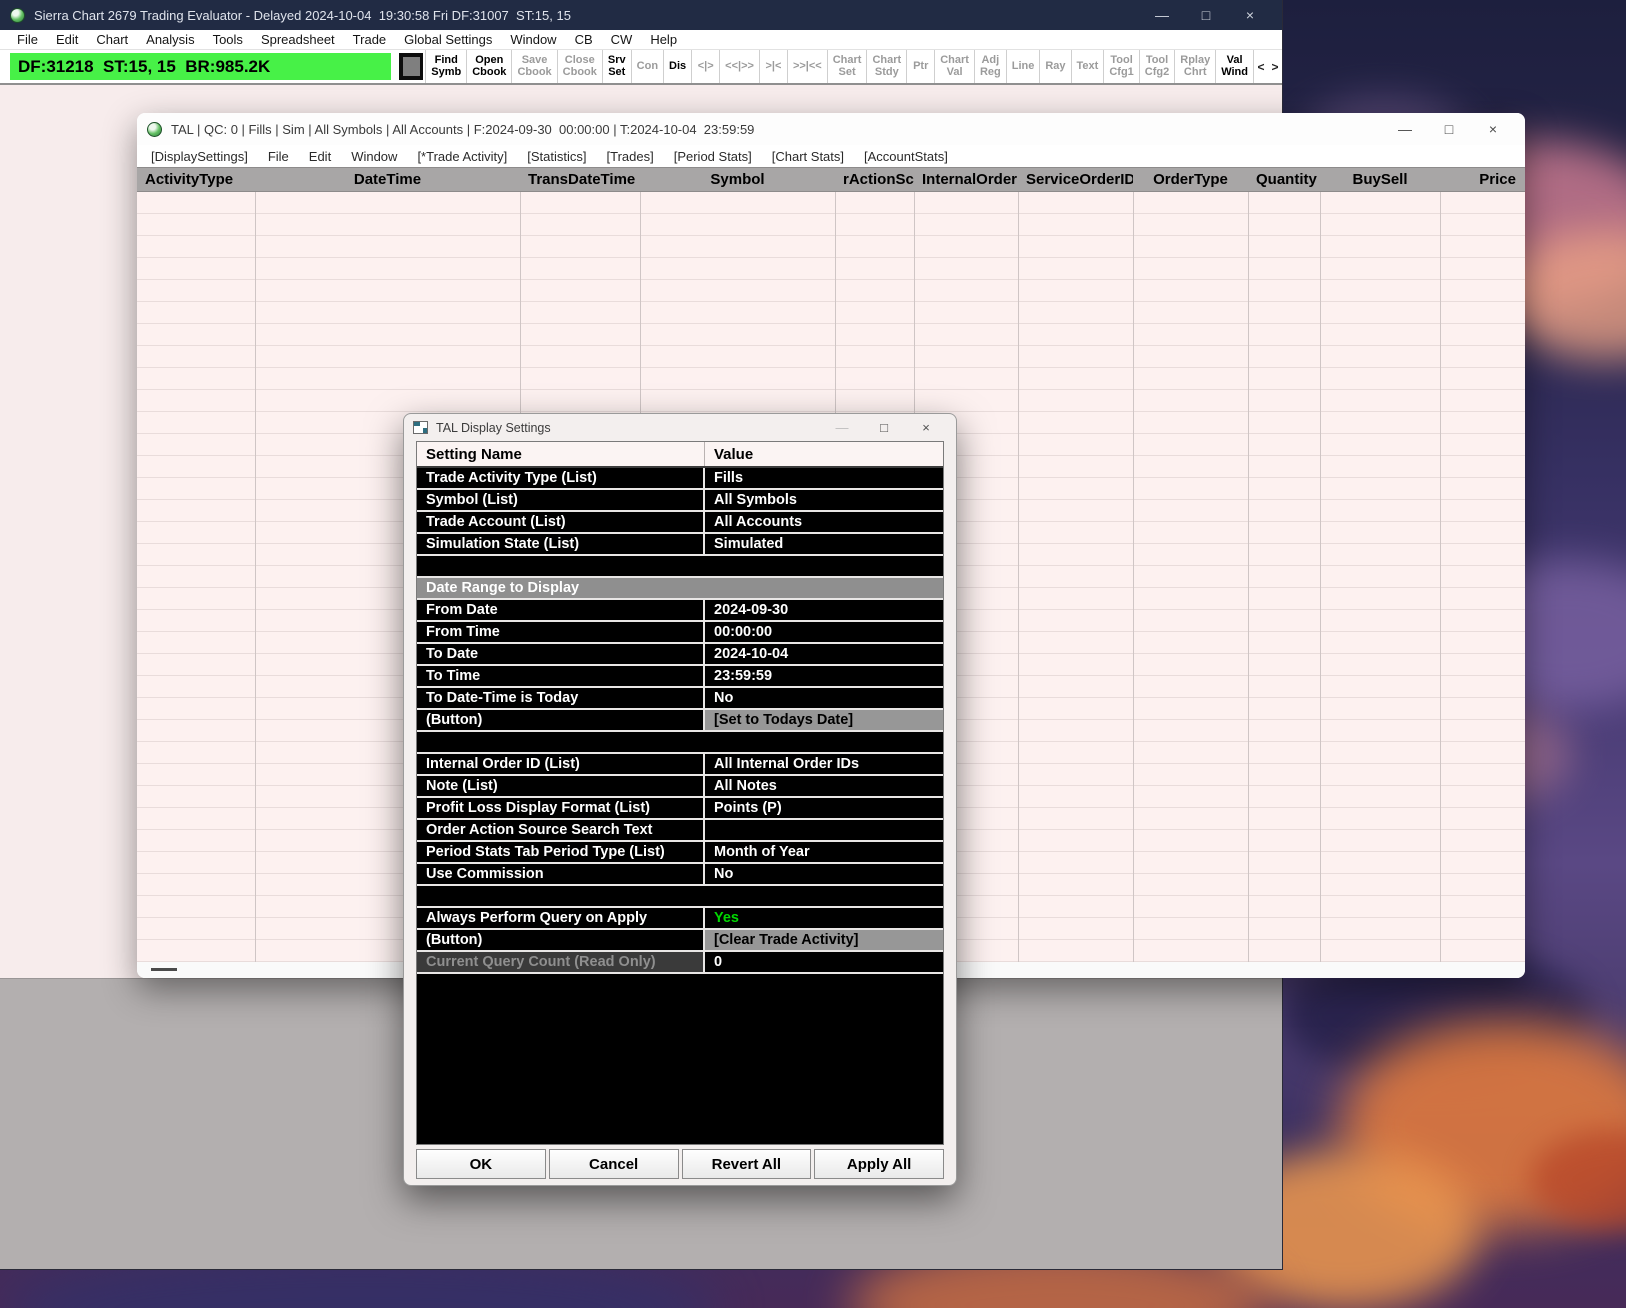 The width and height of the screenshot is (1626, 1308). What do you see at coordinates (920, 66) in the screenshot?
I see `toolbar-pointer: Ptr` at bounding box center [920, 66].